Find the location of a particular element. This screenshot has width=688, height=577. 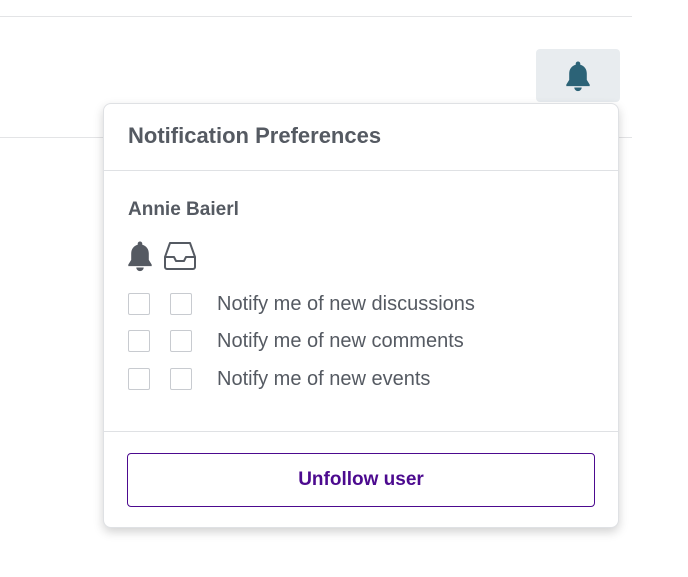

popup-checkbox-events is located at coordinates (139, 379).